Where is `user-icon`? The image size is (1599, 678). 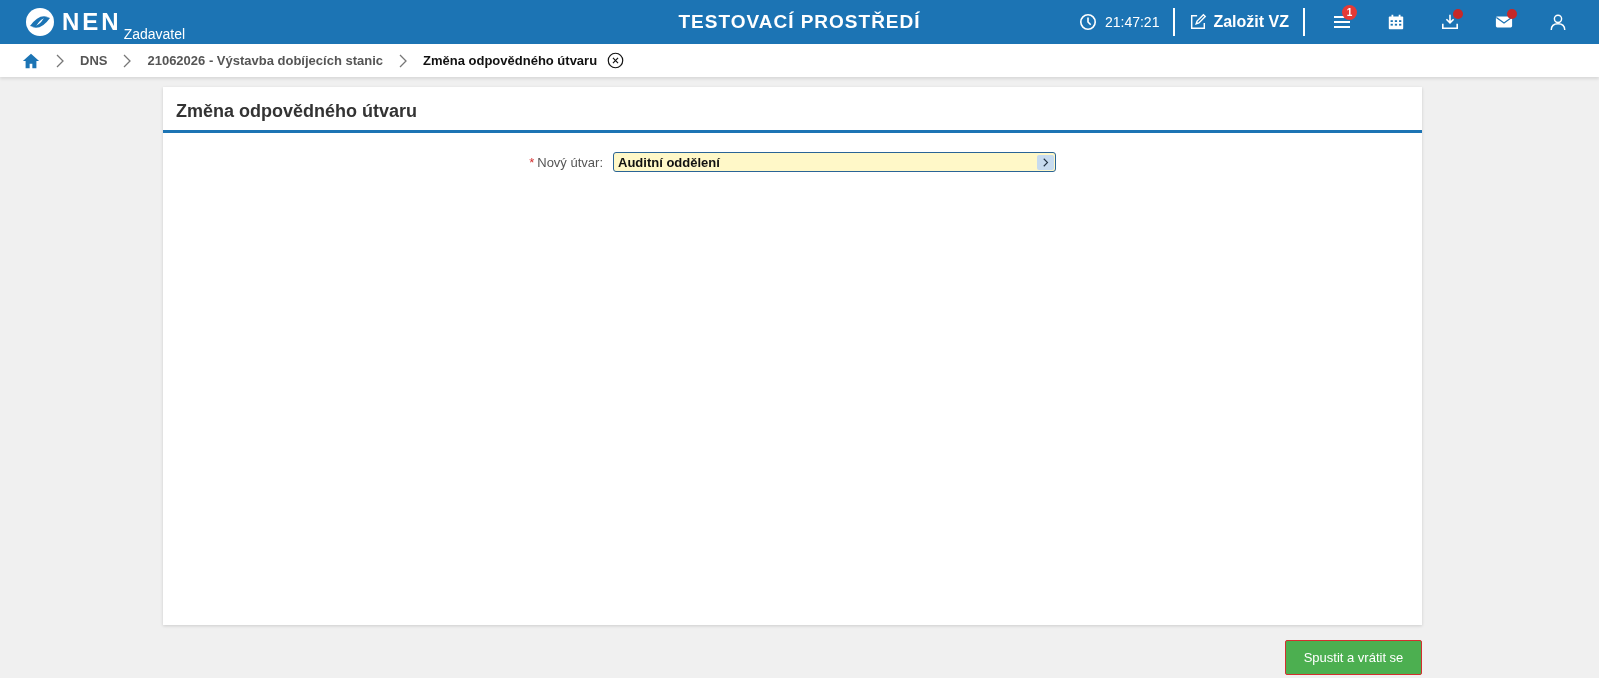 user-icon is located at coordinates (1558, 22).